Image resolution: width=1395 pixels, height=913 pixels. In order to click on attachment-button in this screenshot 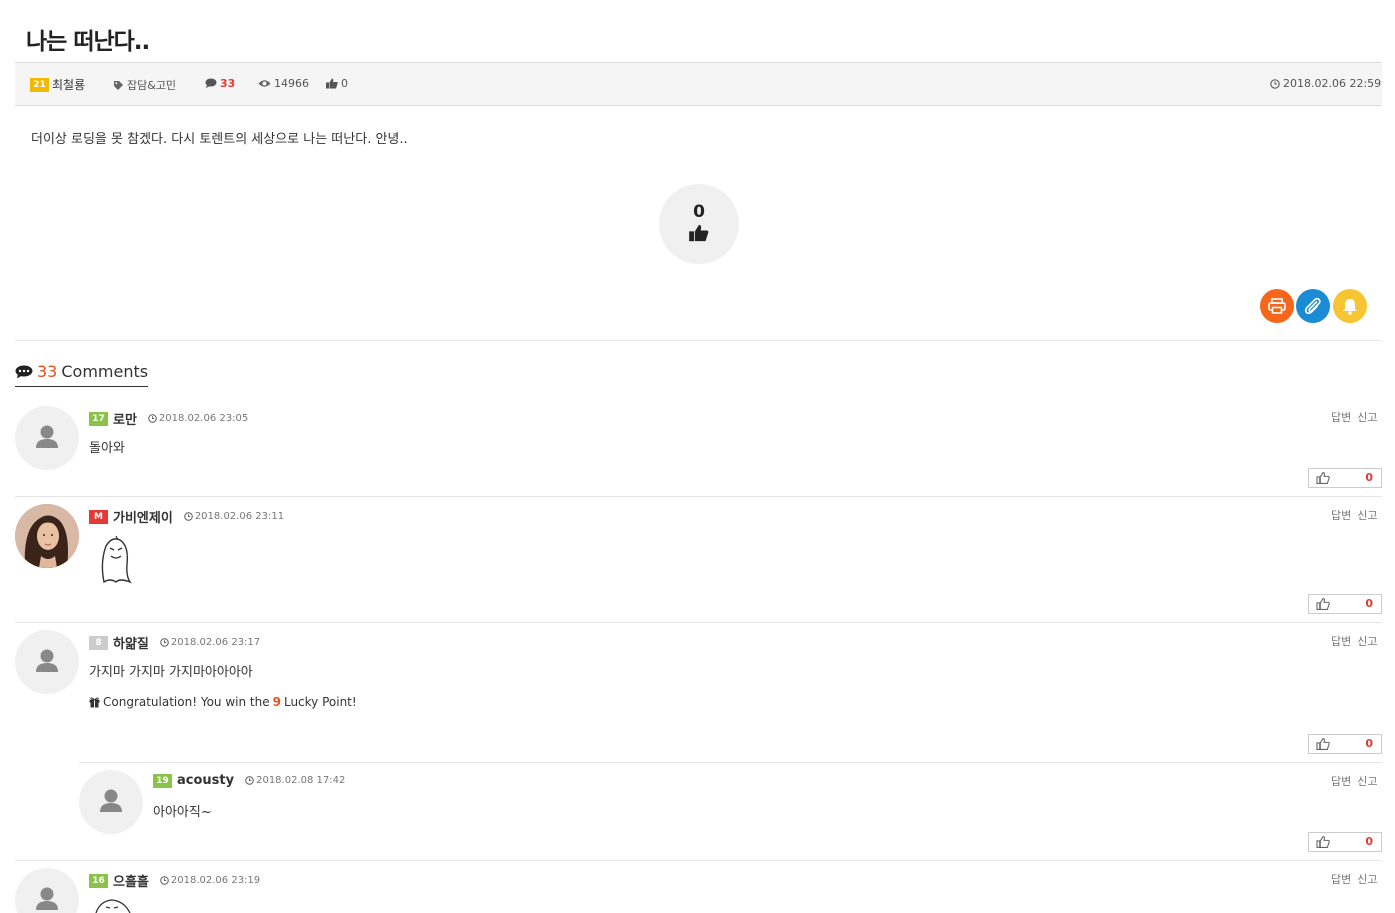, I will do `click(1313, 306)`.